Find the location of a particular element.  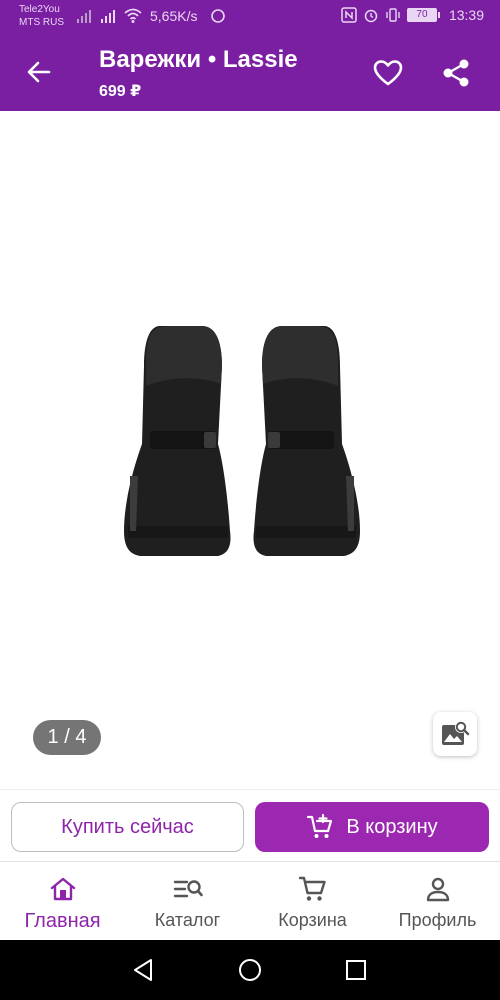

heart-icon is located at coordinates (388, 73).